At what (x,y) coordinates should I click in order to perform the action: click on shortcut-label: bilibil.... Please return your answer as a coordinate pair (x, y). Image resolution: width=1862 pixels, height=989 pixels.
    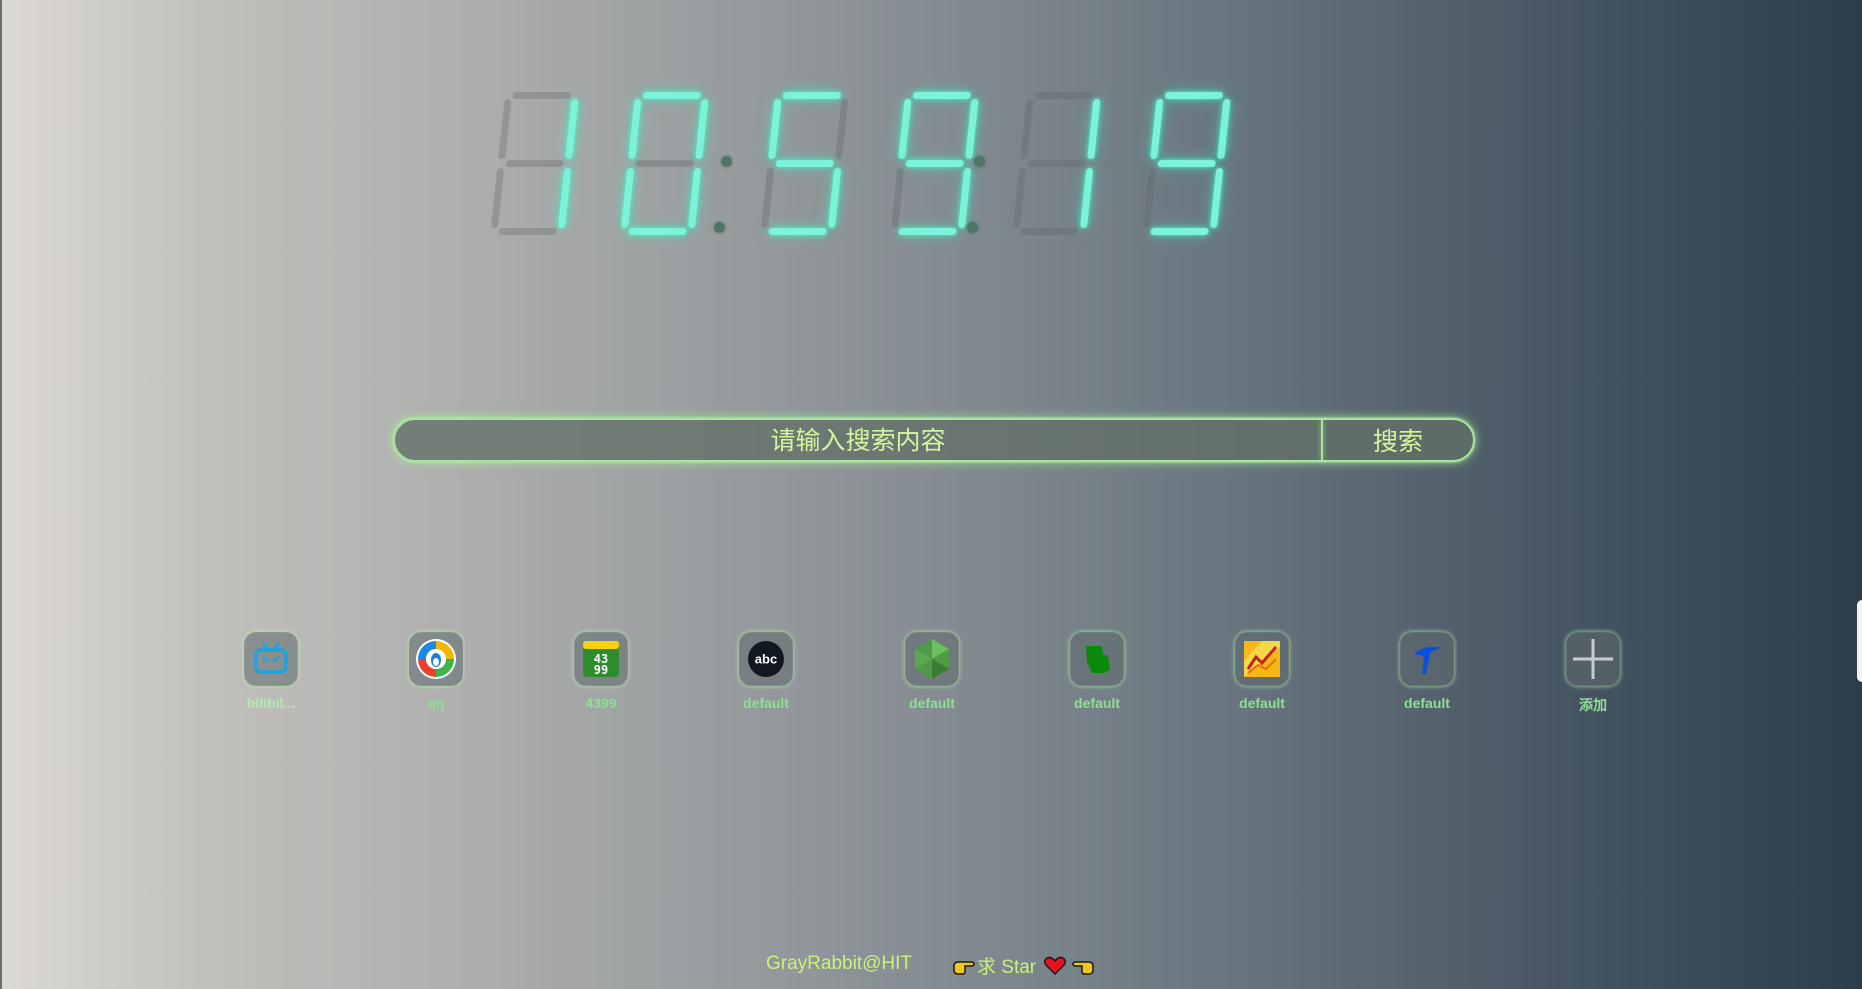
    Looking at the image, I should click on (271, 703).